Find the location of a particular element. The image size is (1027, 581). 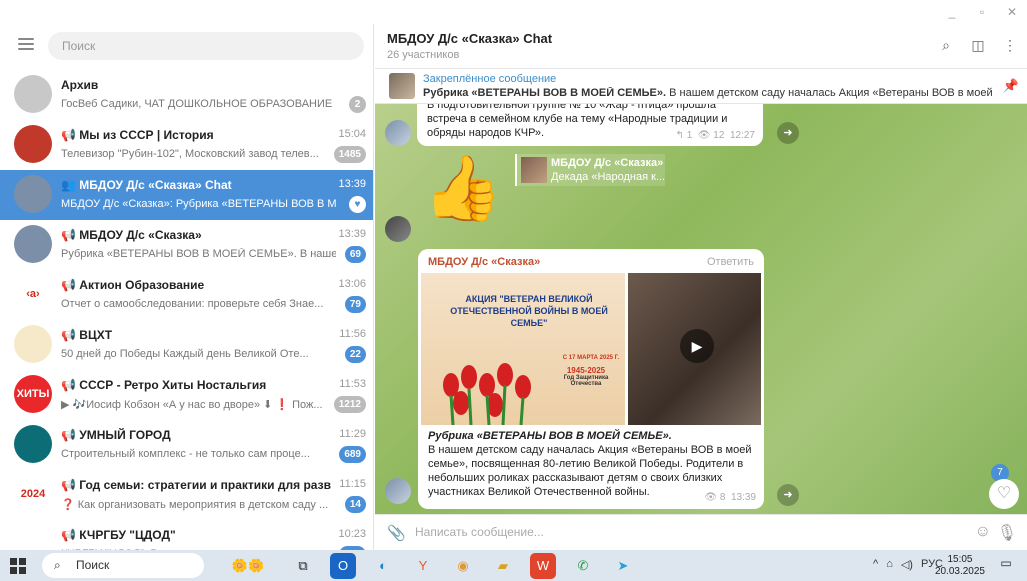

reply-link: Ответить is located at coordinates (730, 262).